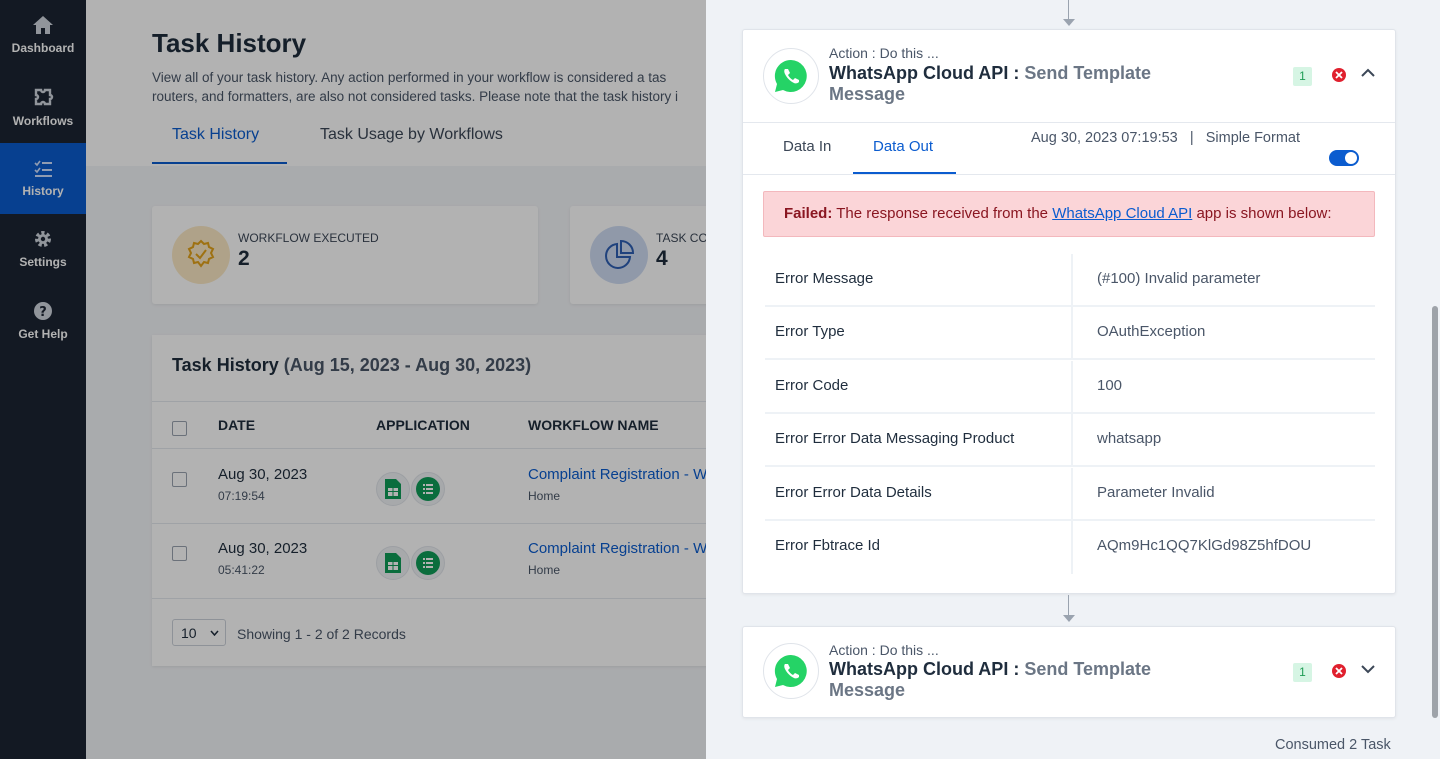 The image size is (1440, 759). I want to click on simple-format-toggle, so click(1344, 158).